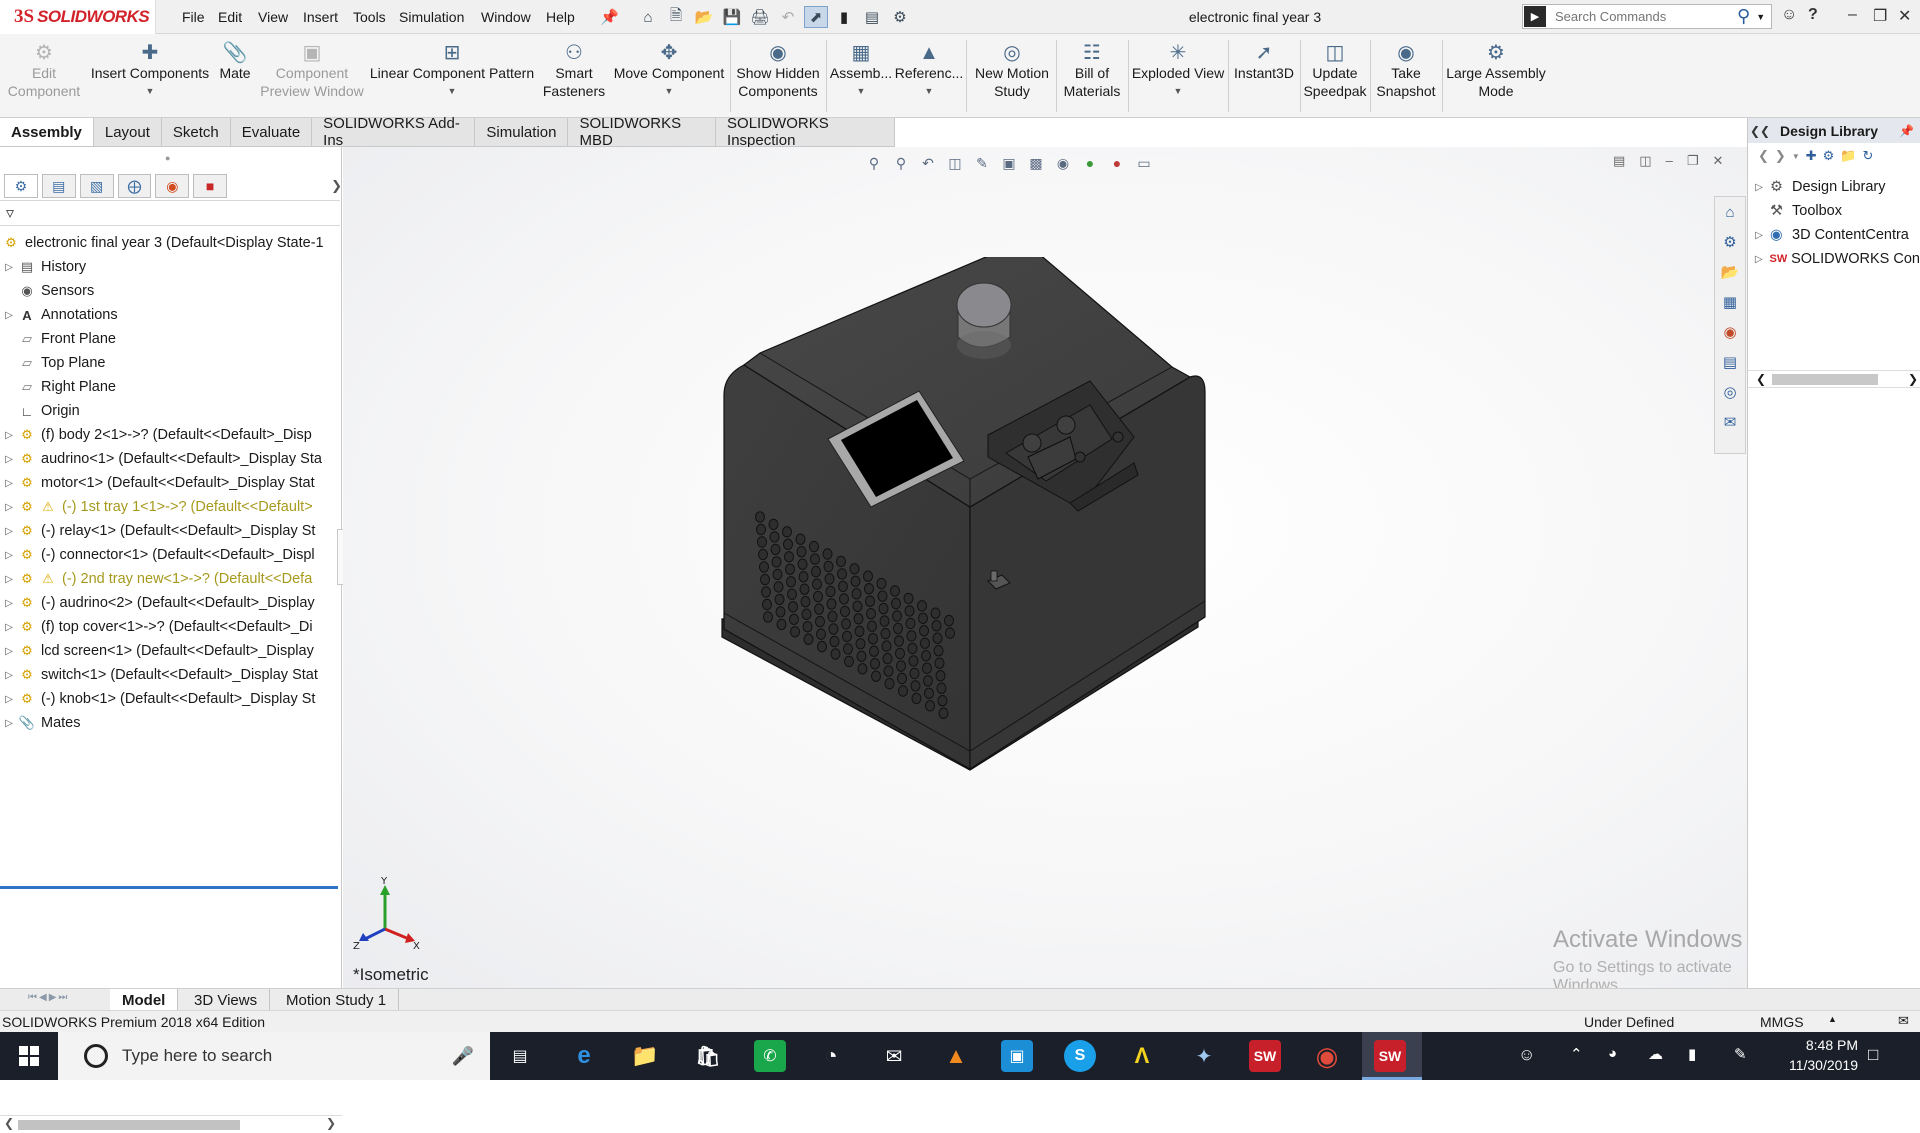  I want to click on component-preview-button: ▣ Component Preview Window, so click(312, 76).